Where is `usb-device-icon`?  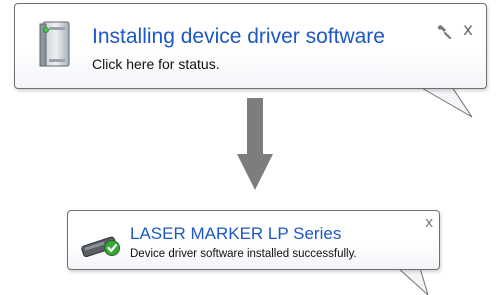 usb-device-icon is located at coordinates (102, 248).